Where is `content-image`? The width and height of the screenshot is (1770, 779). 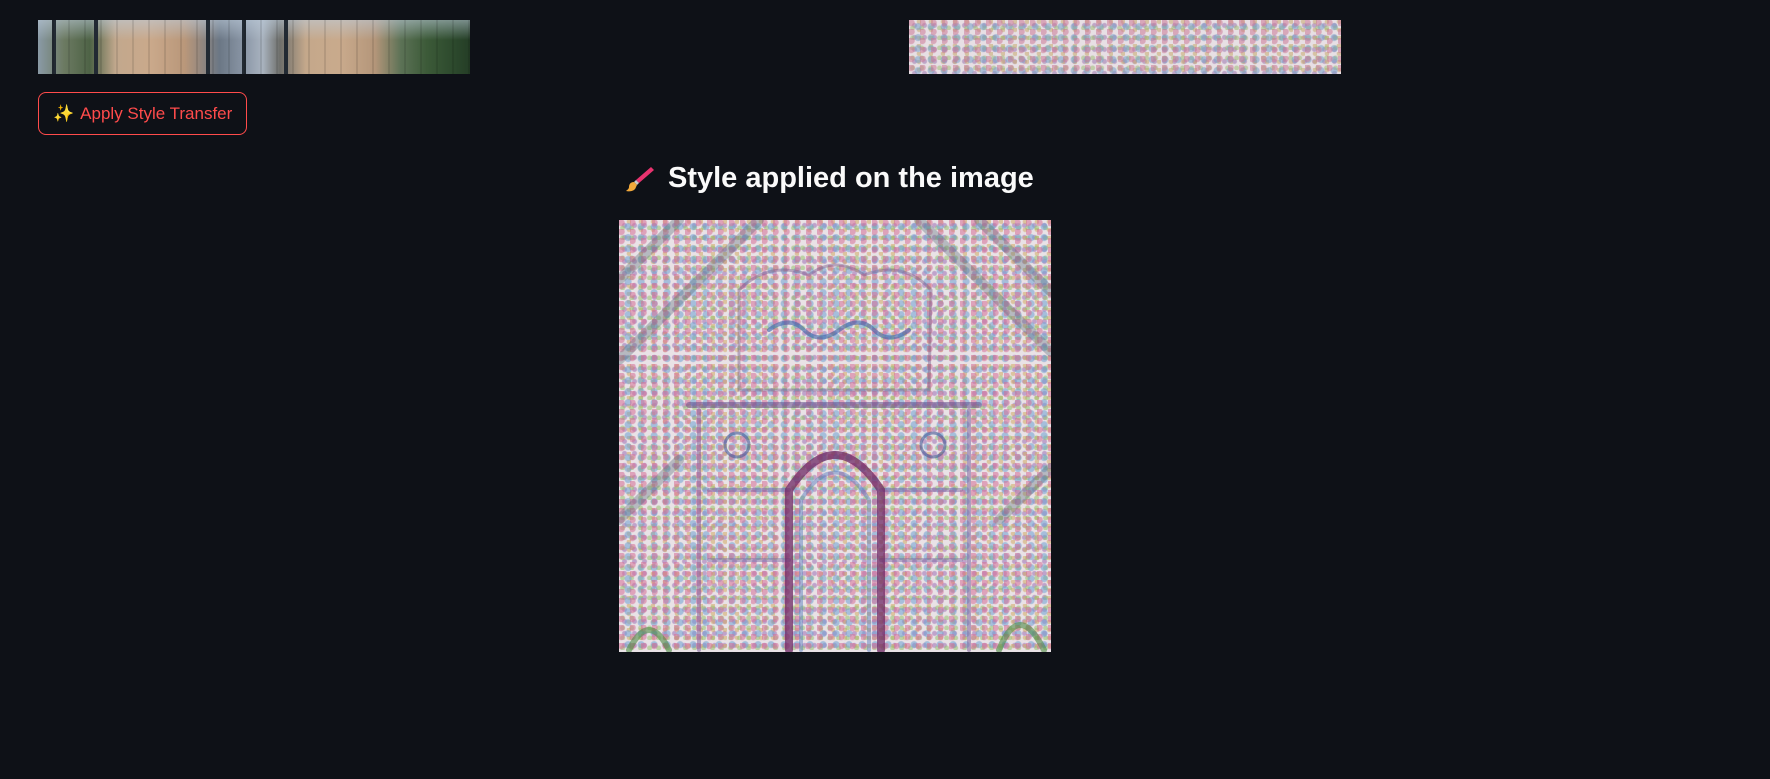 content-image is located at coordinates (254, 47).